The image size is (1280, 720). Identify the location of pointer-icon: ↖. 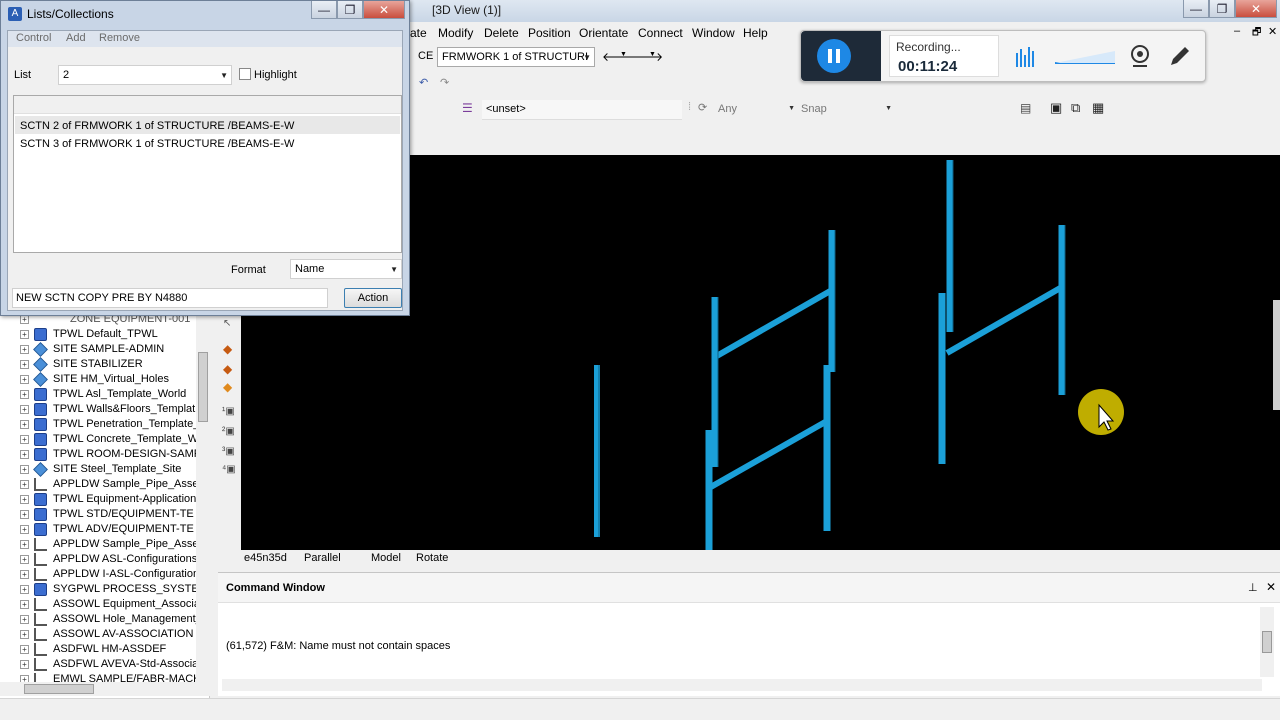
(227, 323).